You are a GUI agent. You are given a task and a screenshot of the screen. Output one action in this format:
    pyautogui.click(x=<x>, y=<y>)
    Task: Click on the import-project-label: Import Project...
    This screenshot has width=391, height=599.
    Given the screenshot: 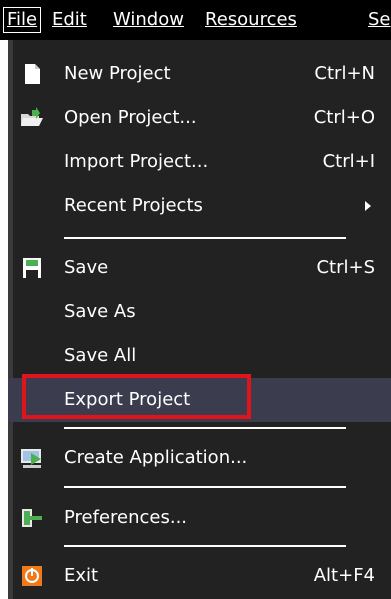 What is the action you would take?
    pyautogui.click(x=136, y=161)
    